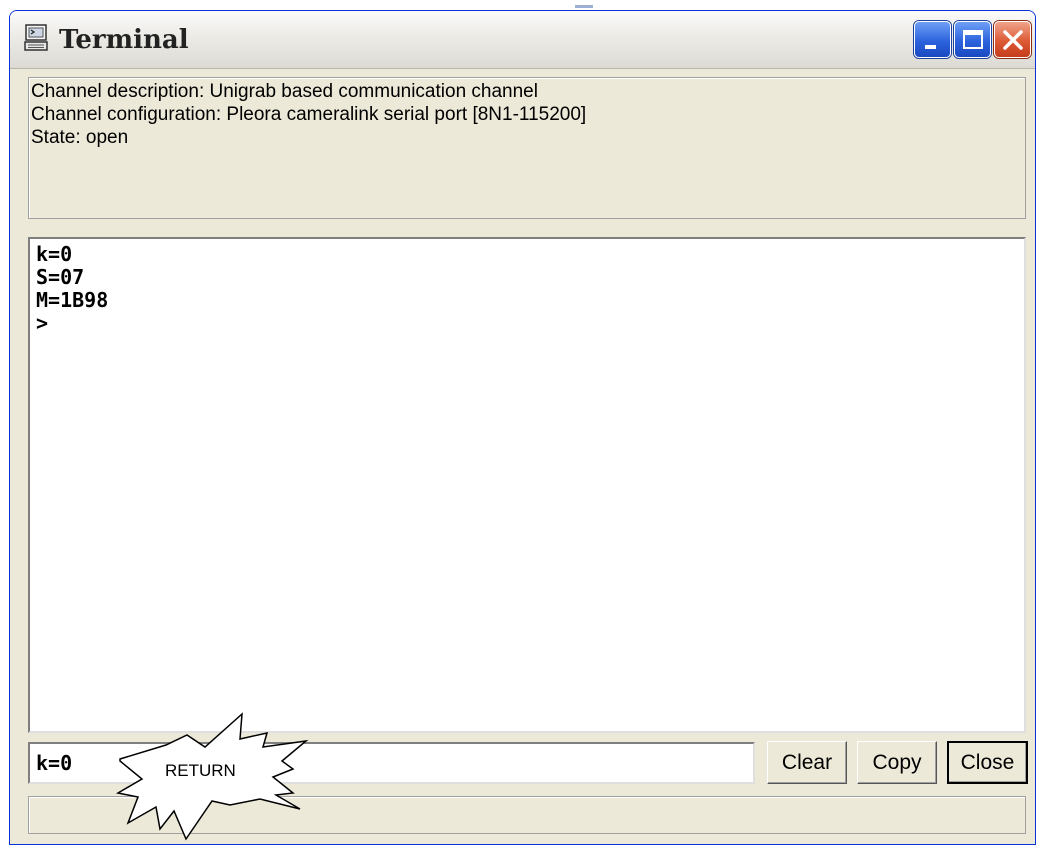  What do you see at coordinates (200, 770) in the screenshot?
I see `return-callout-label: RETURN` at bounding box center [200, 770].